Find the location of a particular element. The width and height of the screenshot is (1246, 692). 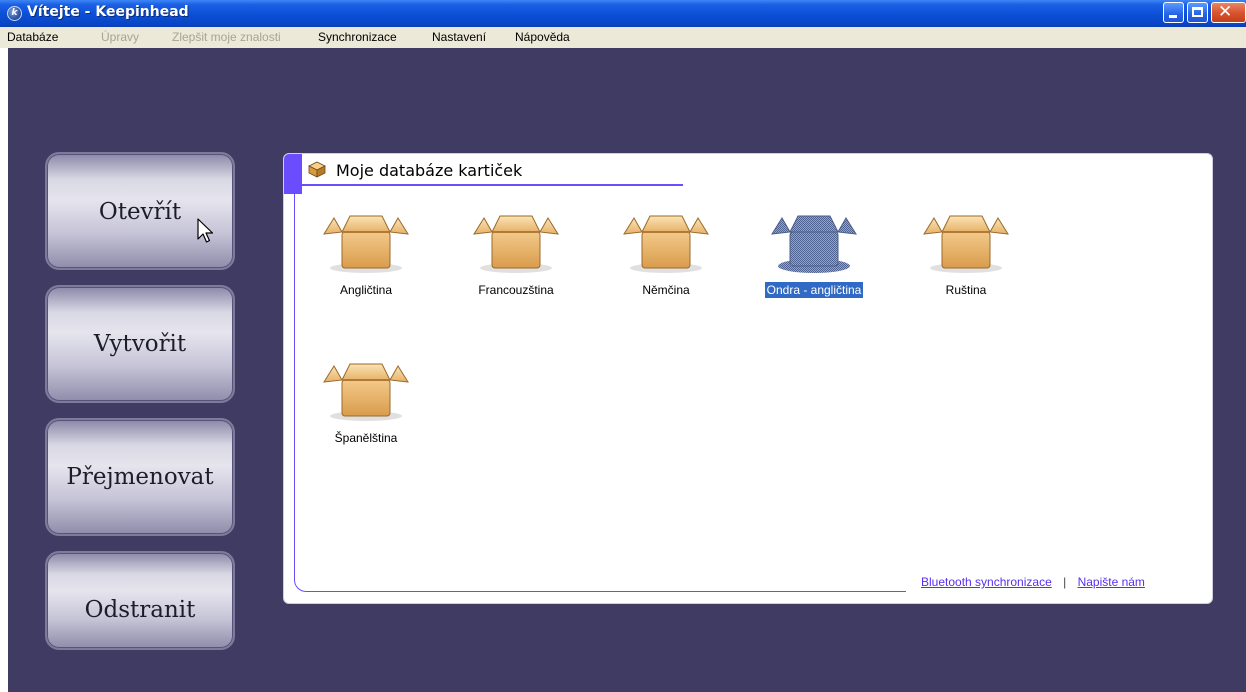

rename-button: Přejmenovat is located at coordinates (140, 477).